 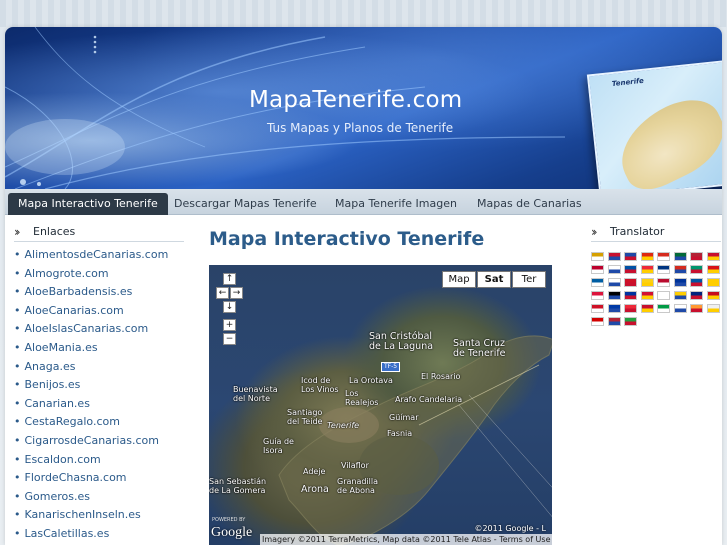 I want to click on link-label: Gomeros.es, so click(x=57, y=496).